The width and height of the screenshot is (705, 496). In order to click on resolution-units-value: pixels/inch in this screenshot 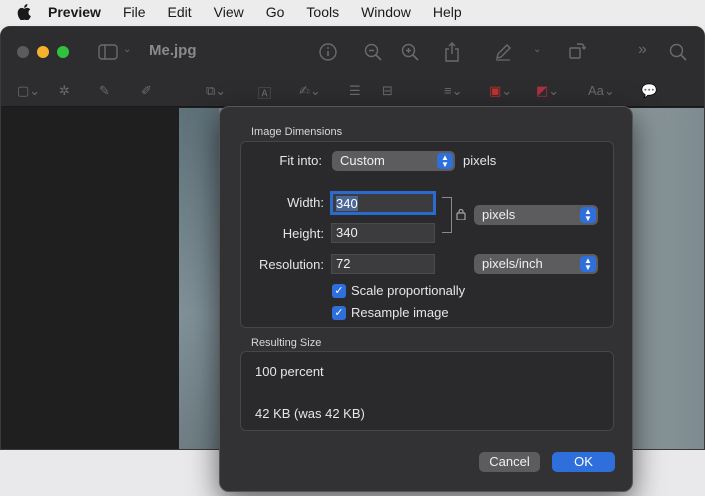, I will do `click(512, 263)`.